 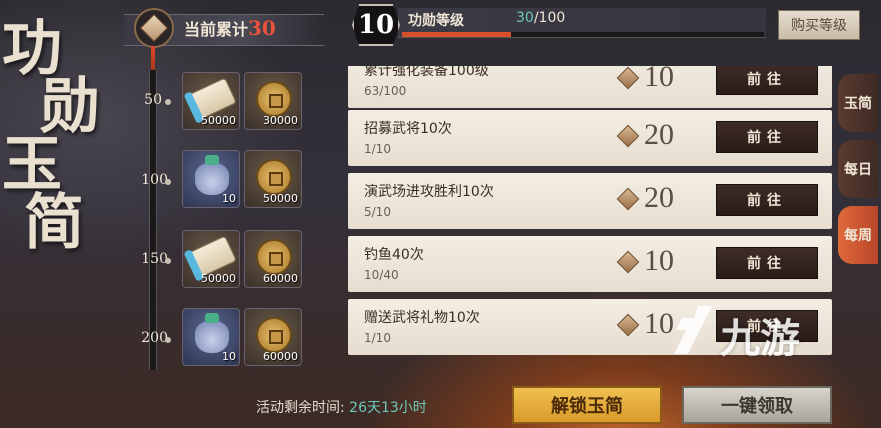 What do you see at coordinates (216, 29) in the screenshot?
I see `cumulative-label-text: 当前累计` at bounding box center [216, 29].